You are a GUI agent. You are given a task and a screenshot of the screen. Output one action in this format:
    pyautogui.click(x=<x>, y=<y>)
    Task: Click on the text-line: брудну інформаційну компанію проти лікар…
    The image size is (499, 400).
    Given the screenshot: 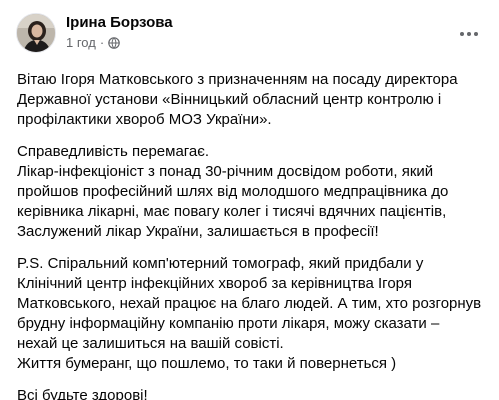 What is the action you would take?
    pyautogui.click(x=228, y=323)
    